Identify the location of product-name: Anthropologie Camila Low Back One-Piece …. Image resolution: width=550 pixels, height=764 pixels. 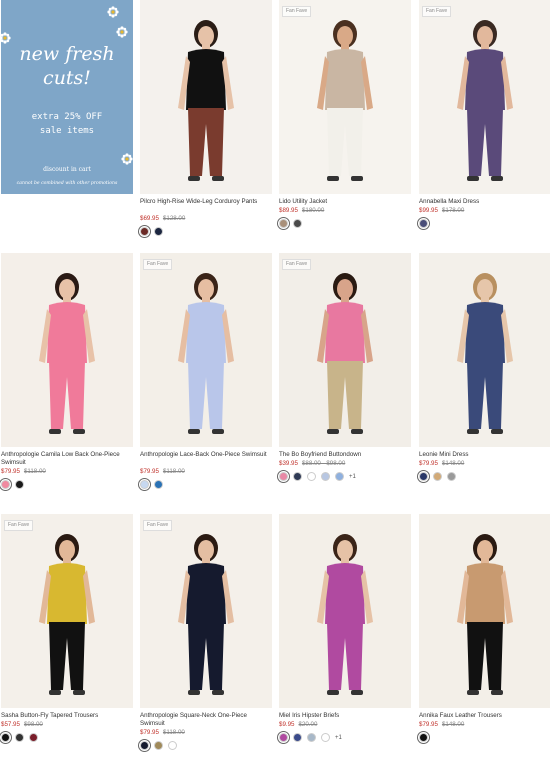
(66, 459).